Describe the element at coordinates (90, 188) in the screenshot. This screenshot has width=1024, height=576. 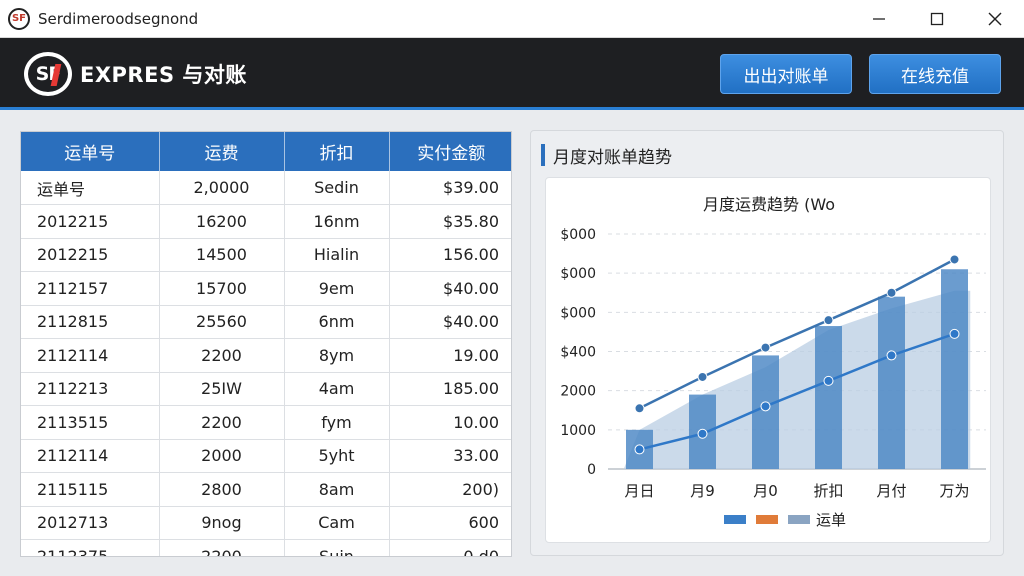
I see `cell-waybill: 运单号` at that location.